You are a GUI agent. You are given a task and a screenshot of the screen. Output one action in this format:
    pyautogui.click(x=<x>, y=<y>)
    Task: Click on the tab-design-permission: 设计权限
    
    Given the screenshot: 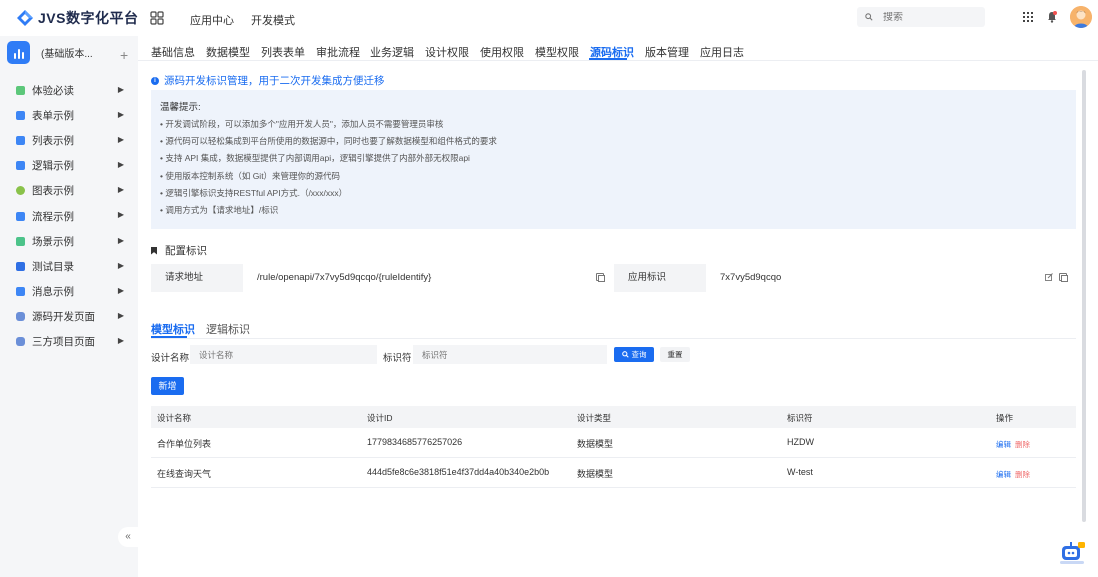 What is the action you would take?
    pyautogui.click(x=447, y=52)
    